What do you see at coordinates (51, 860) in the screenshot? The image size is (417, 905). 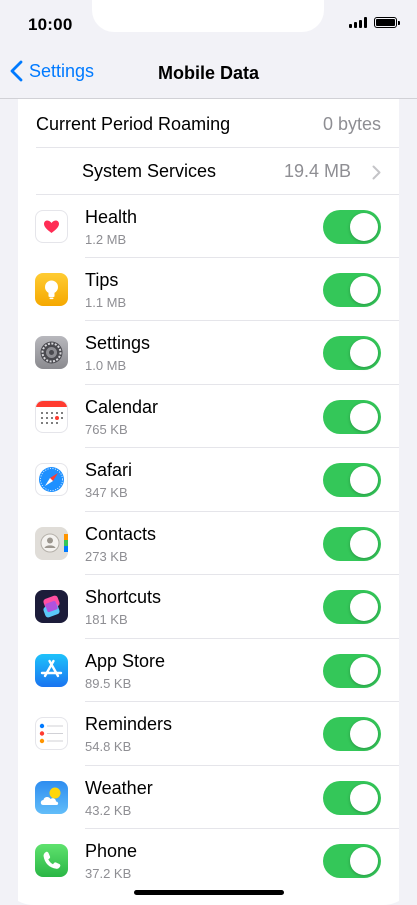 I see `phone-icon` at bounding box center [51, 860].